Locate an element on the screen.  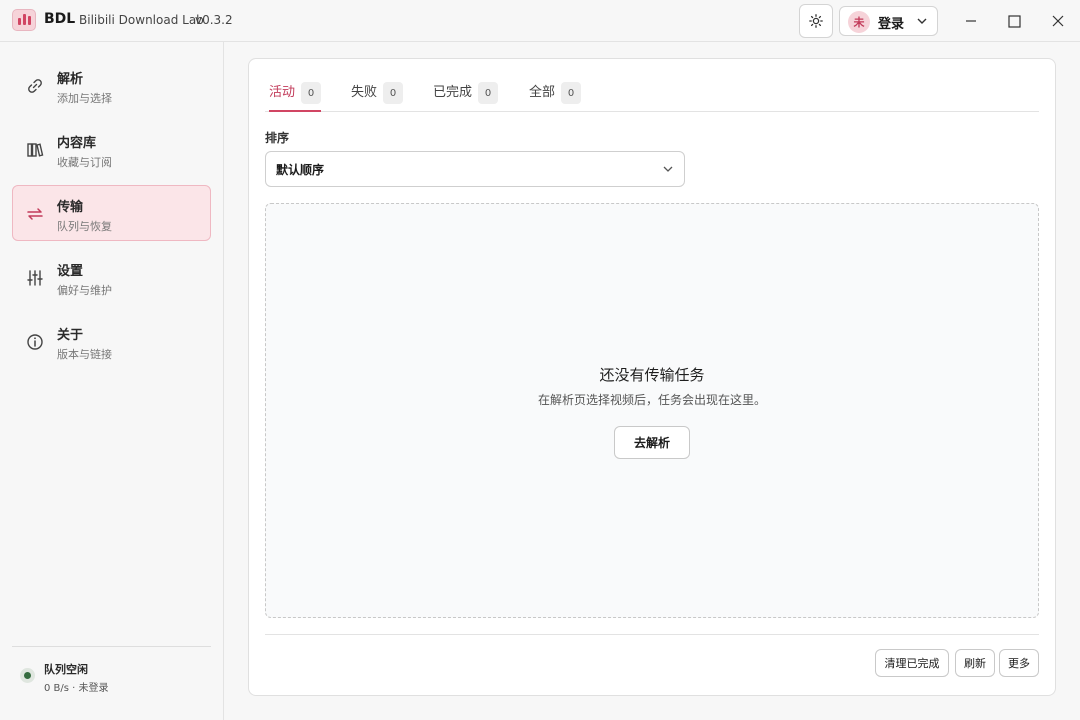
close-button is located at coordinates (1058, 21).